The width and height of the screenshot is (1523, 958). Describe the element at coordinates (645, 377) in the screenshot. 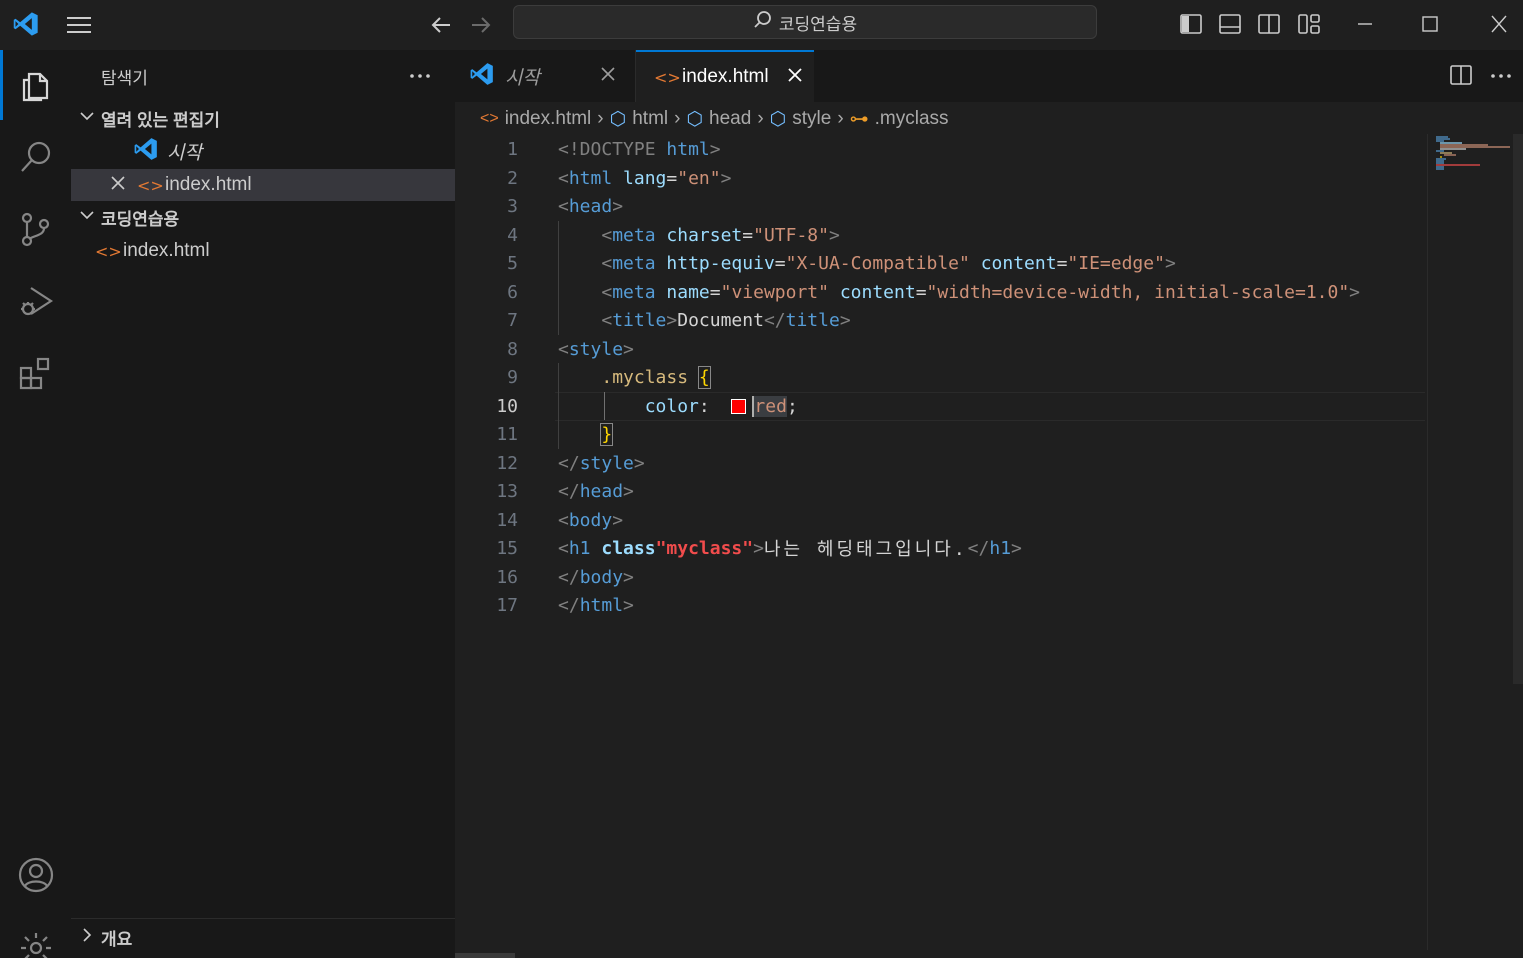

I see `token: .myclass` at that location.